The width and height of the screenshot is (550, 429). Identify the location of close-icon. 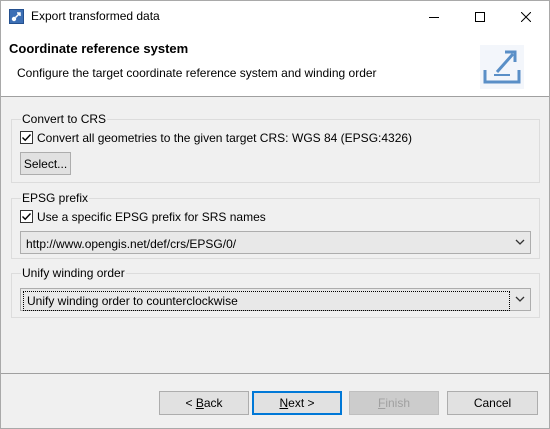
(526, 16).